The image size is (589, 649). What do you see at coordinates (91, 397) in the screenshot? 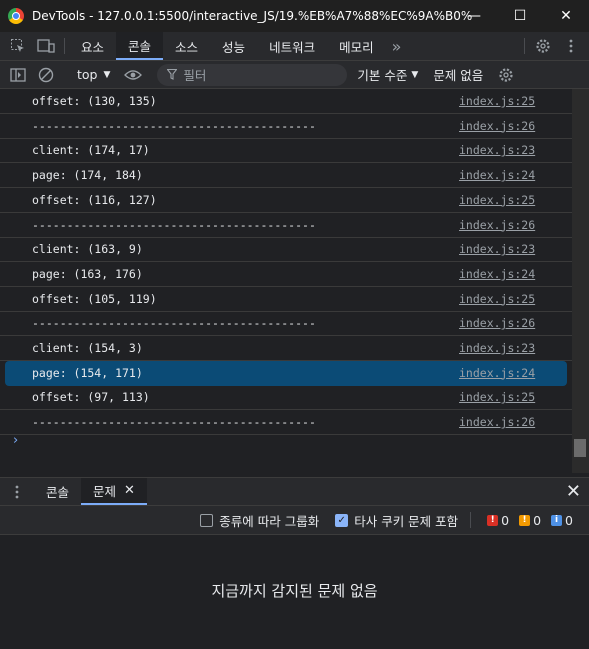
I see `console-message: offset: (97, 113)` at bounding box center [91, 397].